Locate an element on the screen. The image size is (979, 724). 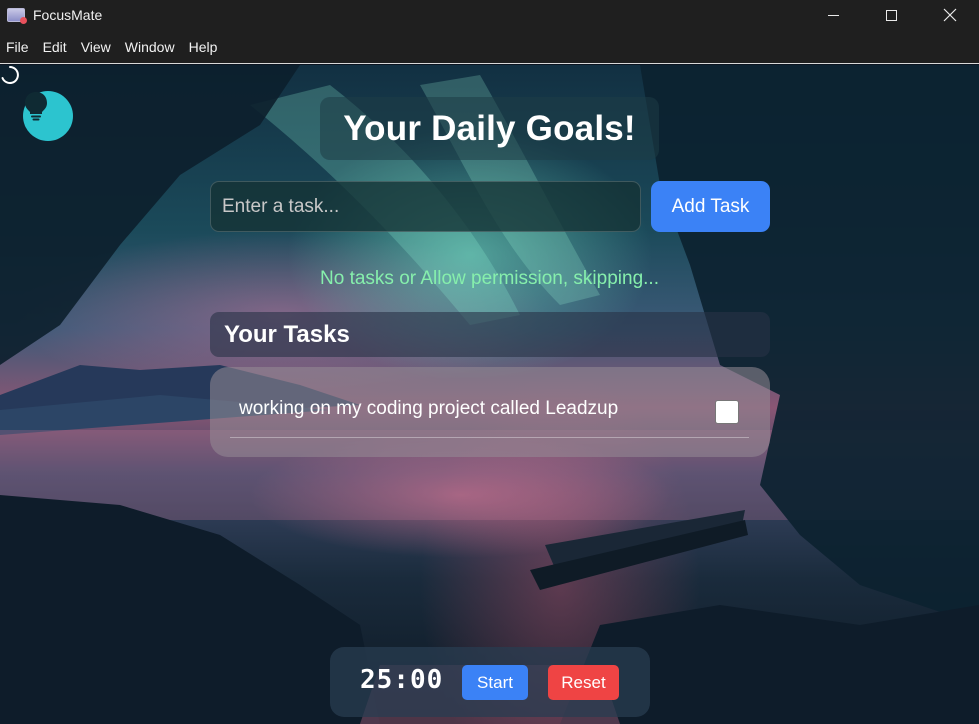
minimize-icon is located at coordinates (833, 15).